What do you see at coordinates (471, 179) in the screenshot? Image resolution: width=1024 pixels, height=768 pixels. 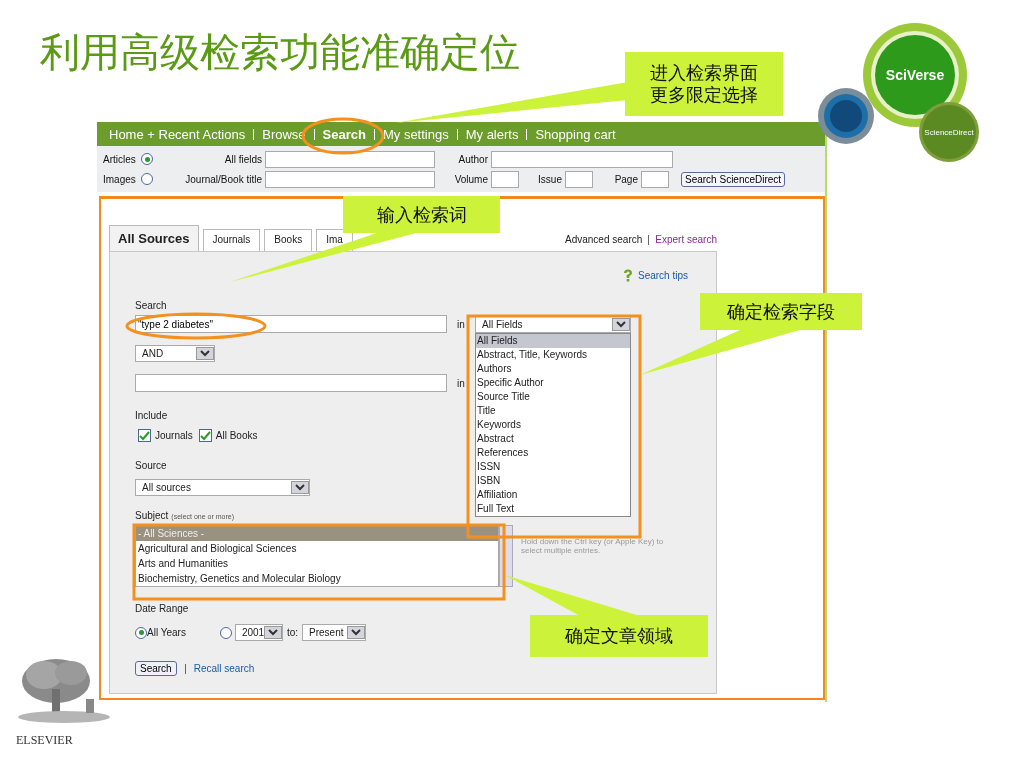 I see `field-label: Volume` at bounding box center [471, 179].